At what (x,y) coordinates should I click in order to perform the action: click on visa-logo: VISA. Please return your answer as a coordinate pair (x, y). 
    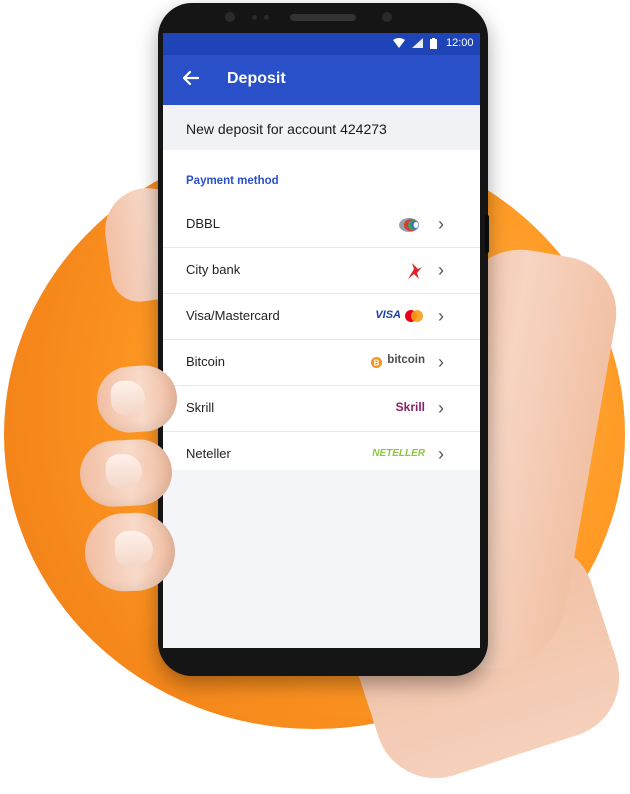
    Looking at the image, I should click on (388, 315).